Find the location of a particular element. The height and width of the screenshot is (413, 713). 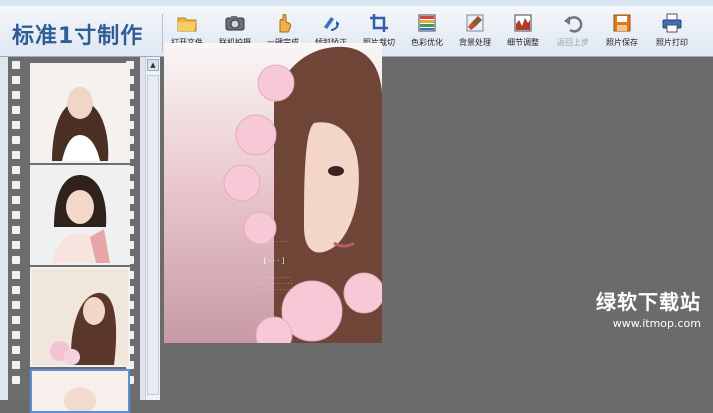

site-watermark: 绿软下载站 www.itmop.com is located at coordinates (648, 308).